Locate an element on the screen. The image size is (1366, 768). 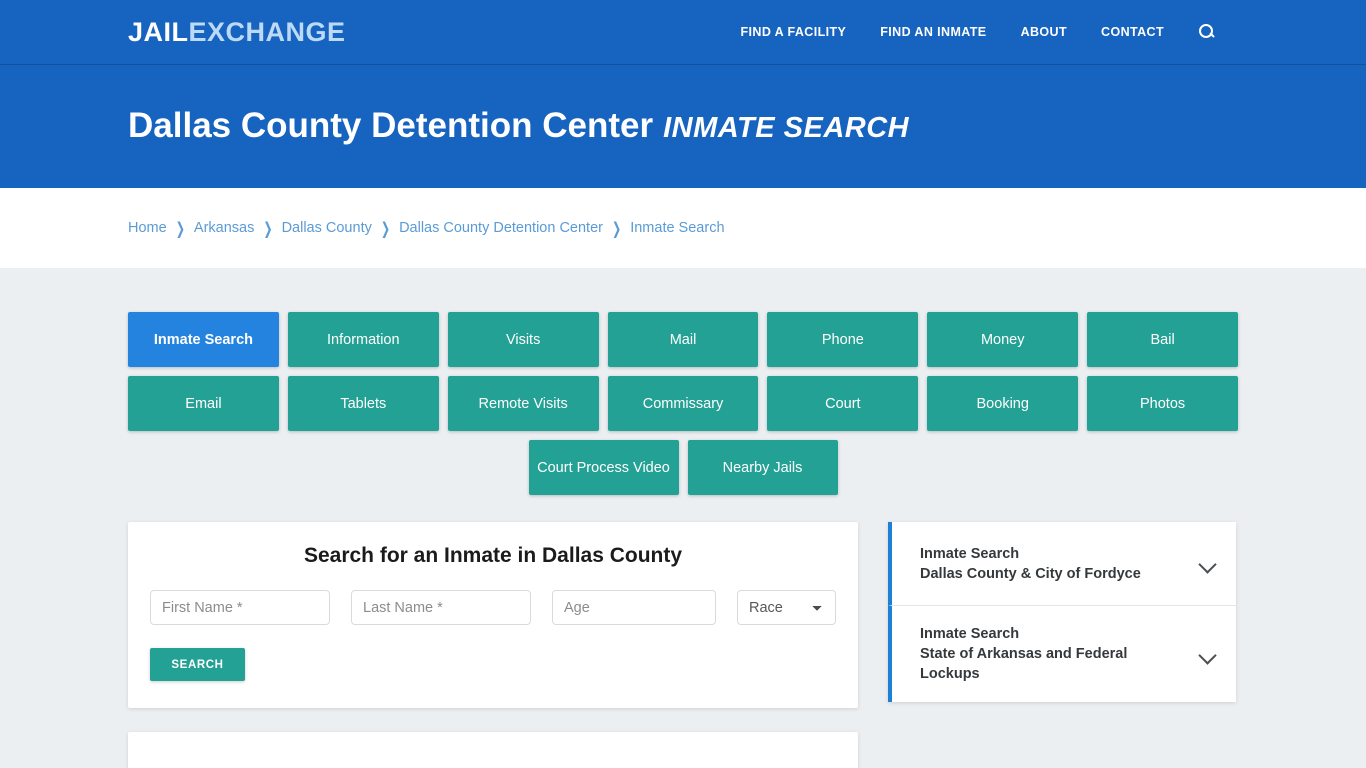
search-form-heading: Search for an Inmate in Dallas County is located at coordinates (493, 555).